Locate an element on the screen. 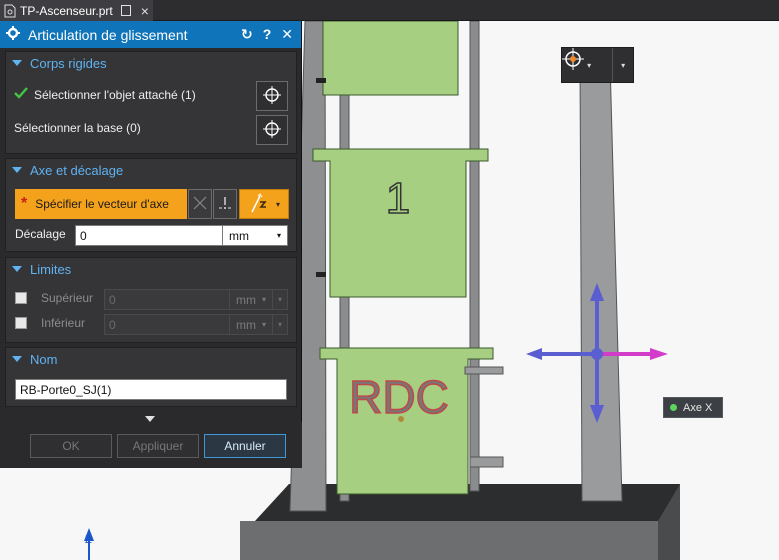 The image size is (779, 560). lower-limit-checkbox is located at coordinates (21, 323).